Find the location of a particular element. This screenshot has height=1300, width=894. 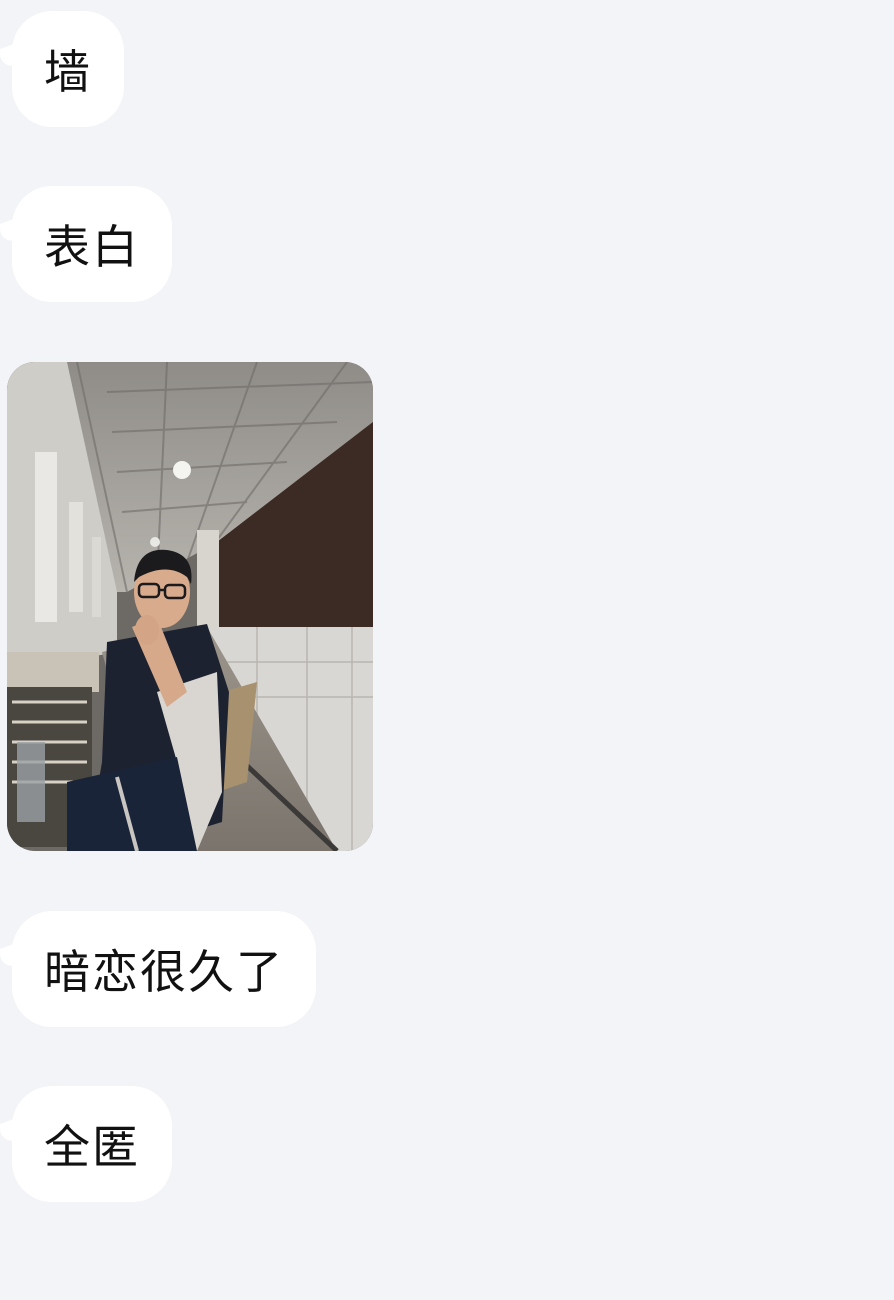

message-text: 墙 is located at coordinates (68, 72).